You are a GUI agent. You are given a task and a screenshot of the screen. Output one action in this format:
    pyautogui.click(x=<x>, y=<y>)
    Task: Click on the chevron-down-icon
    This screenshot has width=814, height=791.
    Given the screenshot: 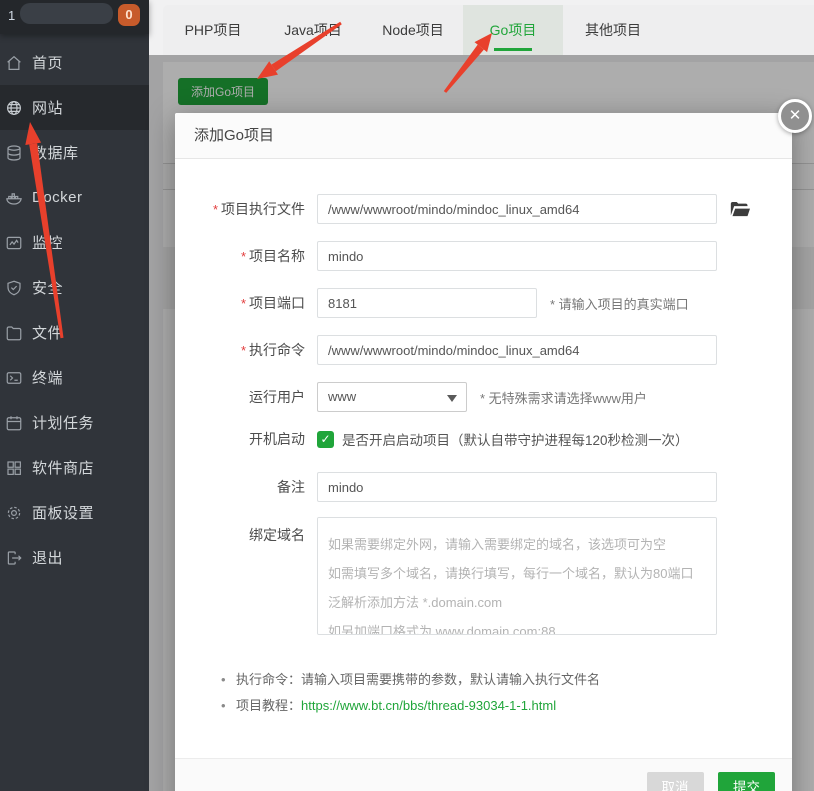 What is the action you would take?
    pyautogui.click(x=452, y=398)
    